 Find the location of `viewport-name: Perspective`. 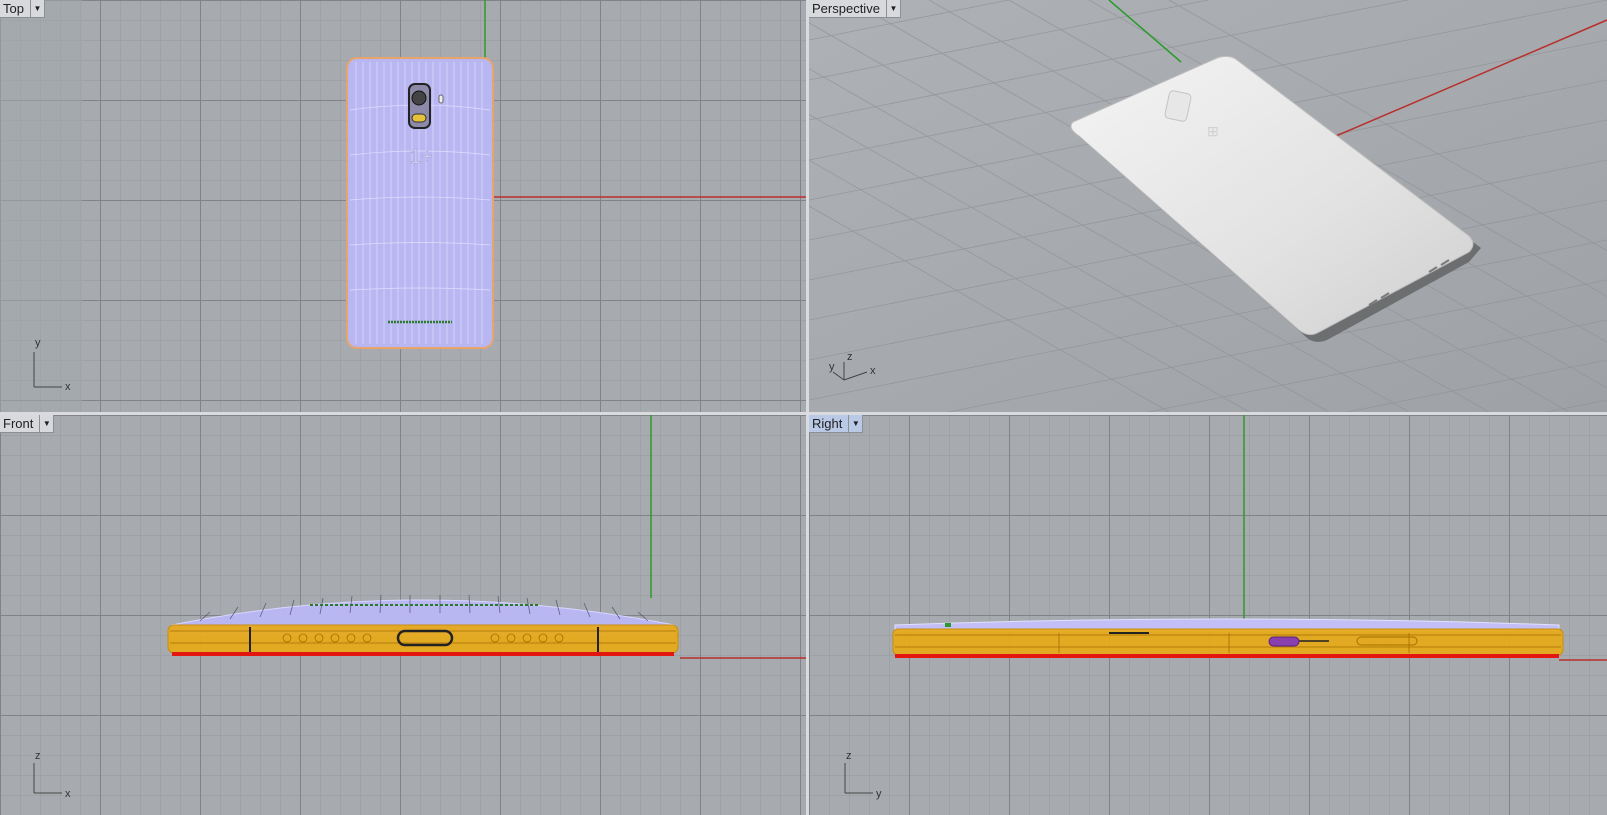

viewport-name: Perspective is located at coordinates (847, 8).